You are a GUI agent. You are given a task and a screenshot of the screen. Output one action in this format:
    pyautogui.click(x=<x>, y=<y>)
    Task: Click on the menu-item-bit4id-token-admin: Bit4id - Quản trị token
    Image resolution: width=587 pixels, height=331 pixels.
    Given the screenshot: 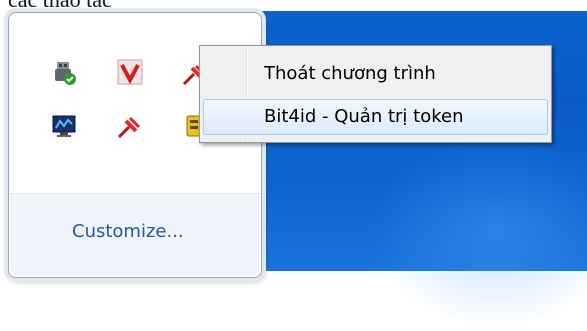 What is the action you would take?
    pyautogui.click(x=375, y=117)
    